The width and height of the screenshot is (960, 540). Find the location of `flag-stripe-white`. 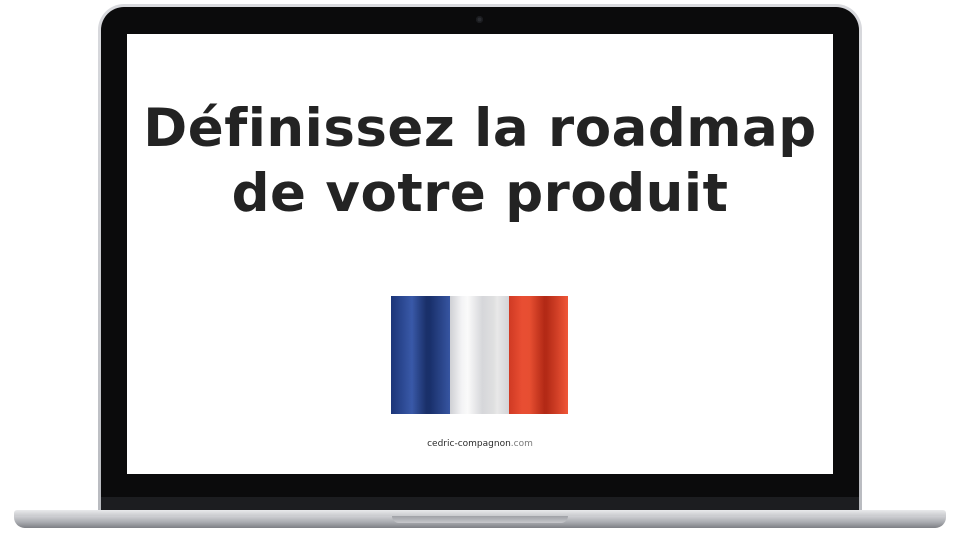

flag-stripe-white is located at coordinates (479, 355).